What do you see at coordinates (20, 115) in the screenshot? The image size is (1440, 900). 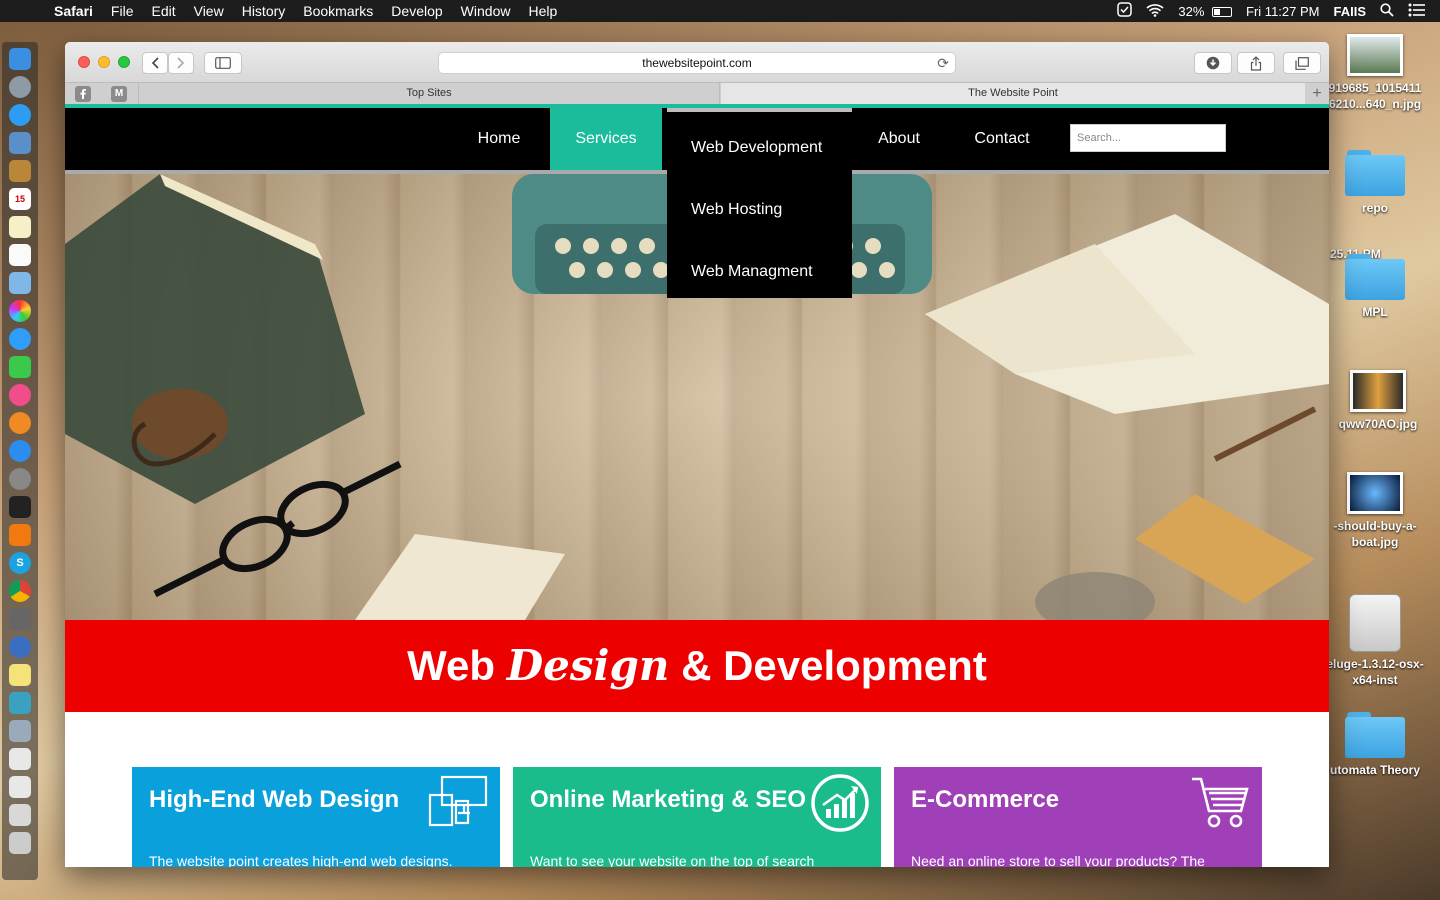 I see `safari-icon` at bounding box center [20, 115].